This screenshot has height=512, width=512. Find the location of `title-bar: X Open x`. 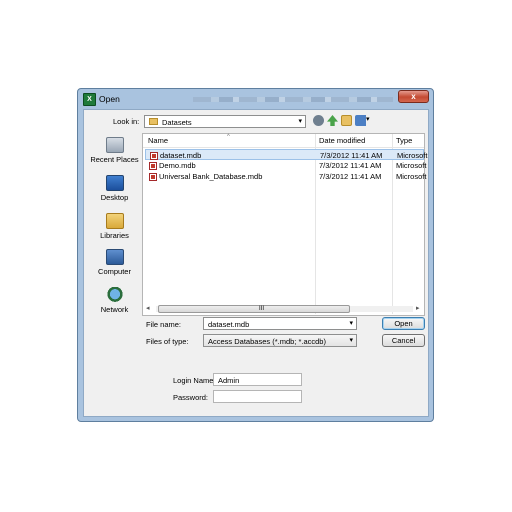

title-bar: X Open x is located at coordinates (255, 99).